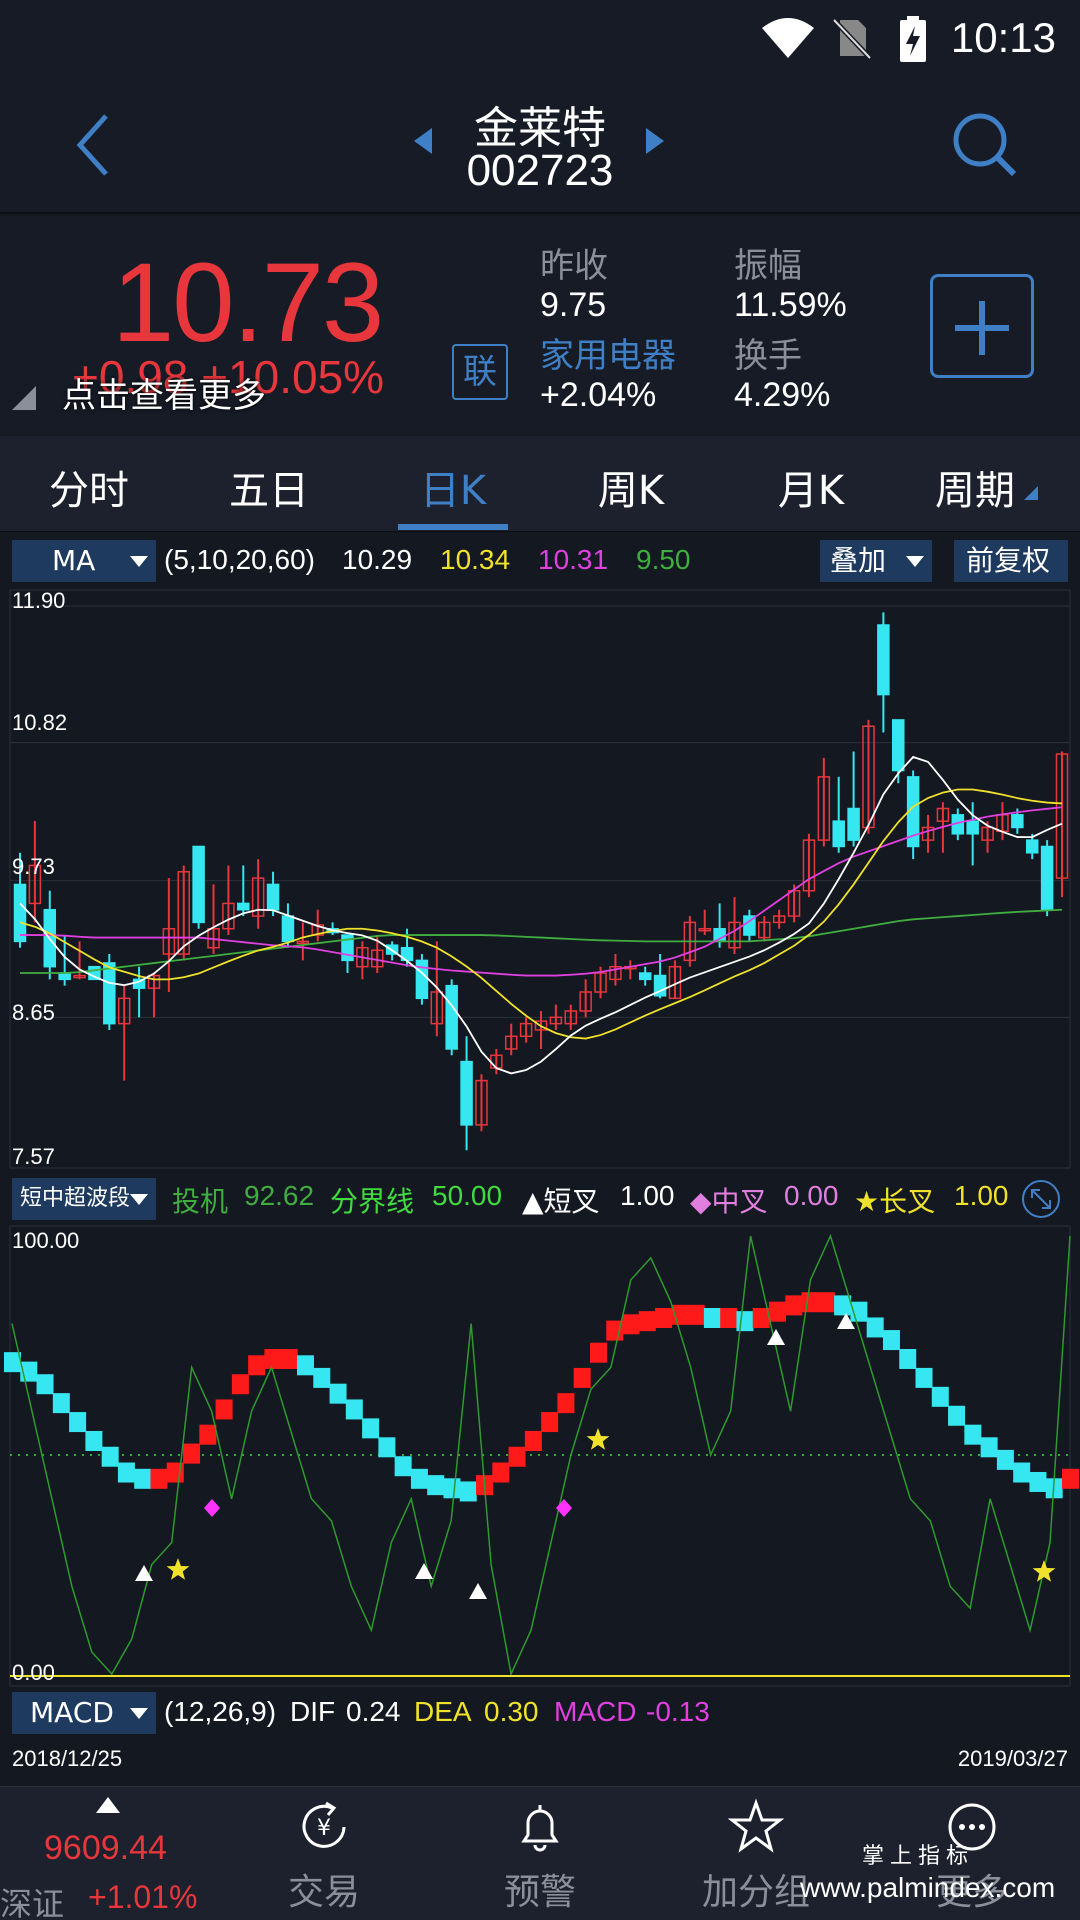 This screenshot has height=1920, width=1080. I want to click on index-name: 深证, so click(32, 1902).